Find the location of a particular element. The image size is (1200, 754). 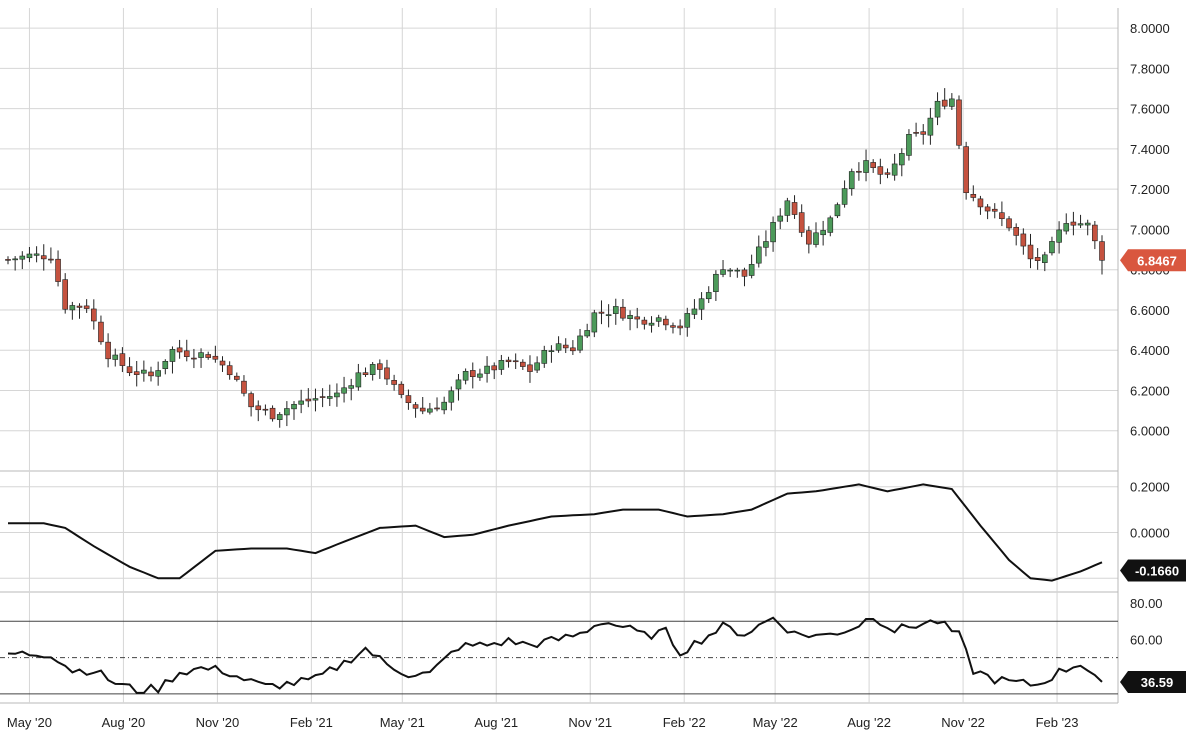

candle is located at coordinates (837, 210).